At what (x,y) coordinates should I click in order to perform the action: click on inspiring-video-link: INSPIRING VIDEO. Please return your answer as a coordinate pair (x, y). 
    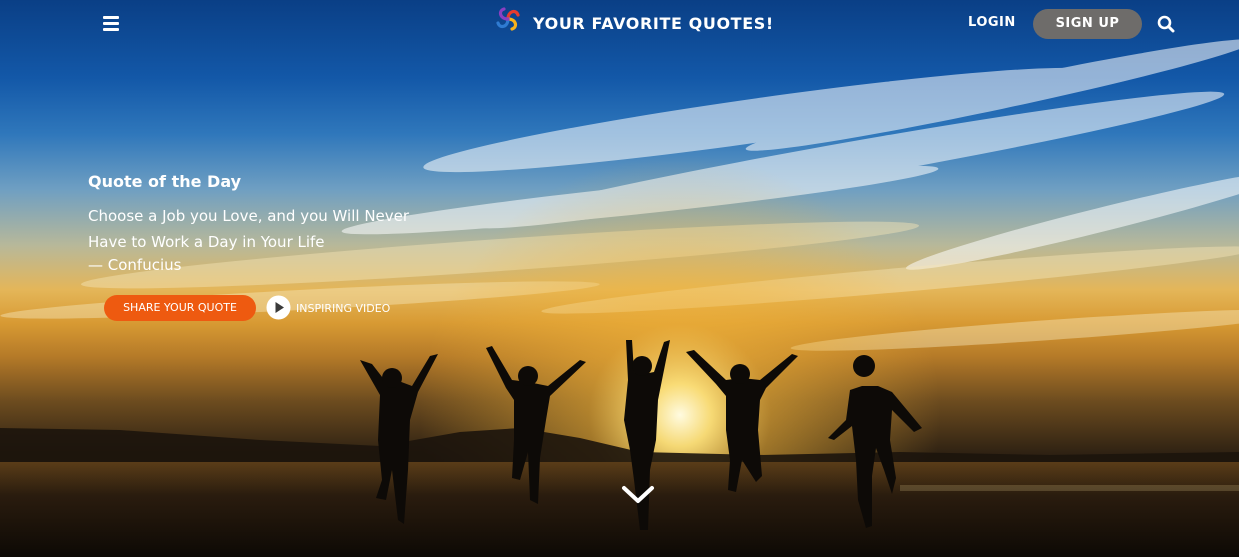
    Looking at the image, I should click on (343, 308).